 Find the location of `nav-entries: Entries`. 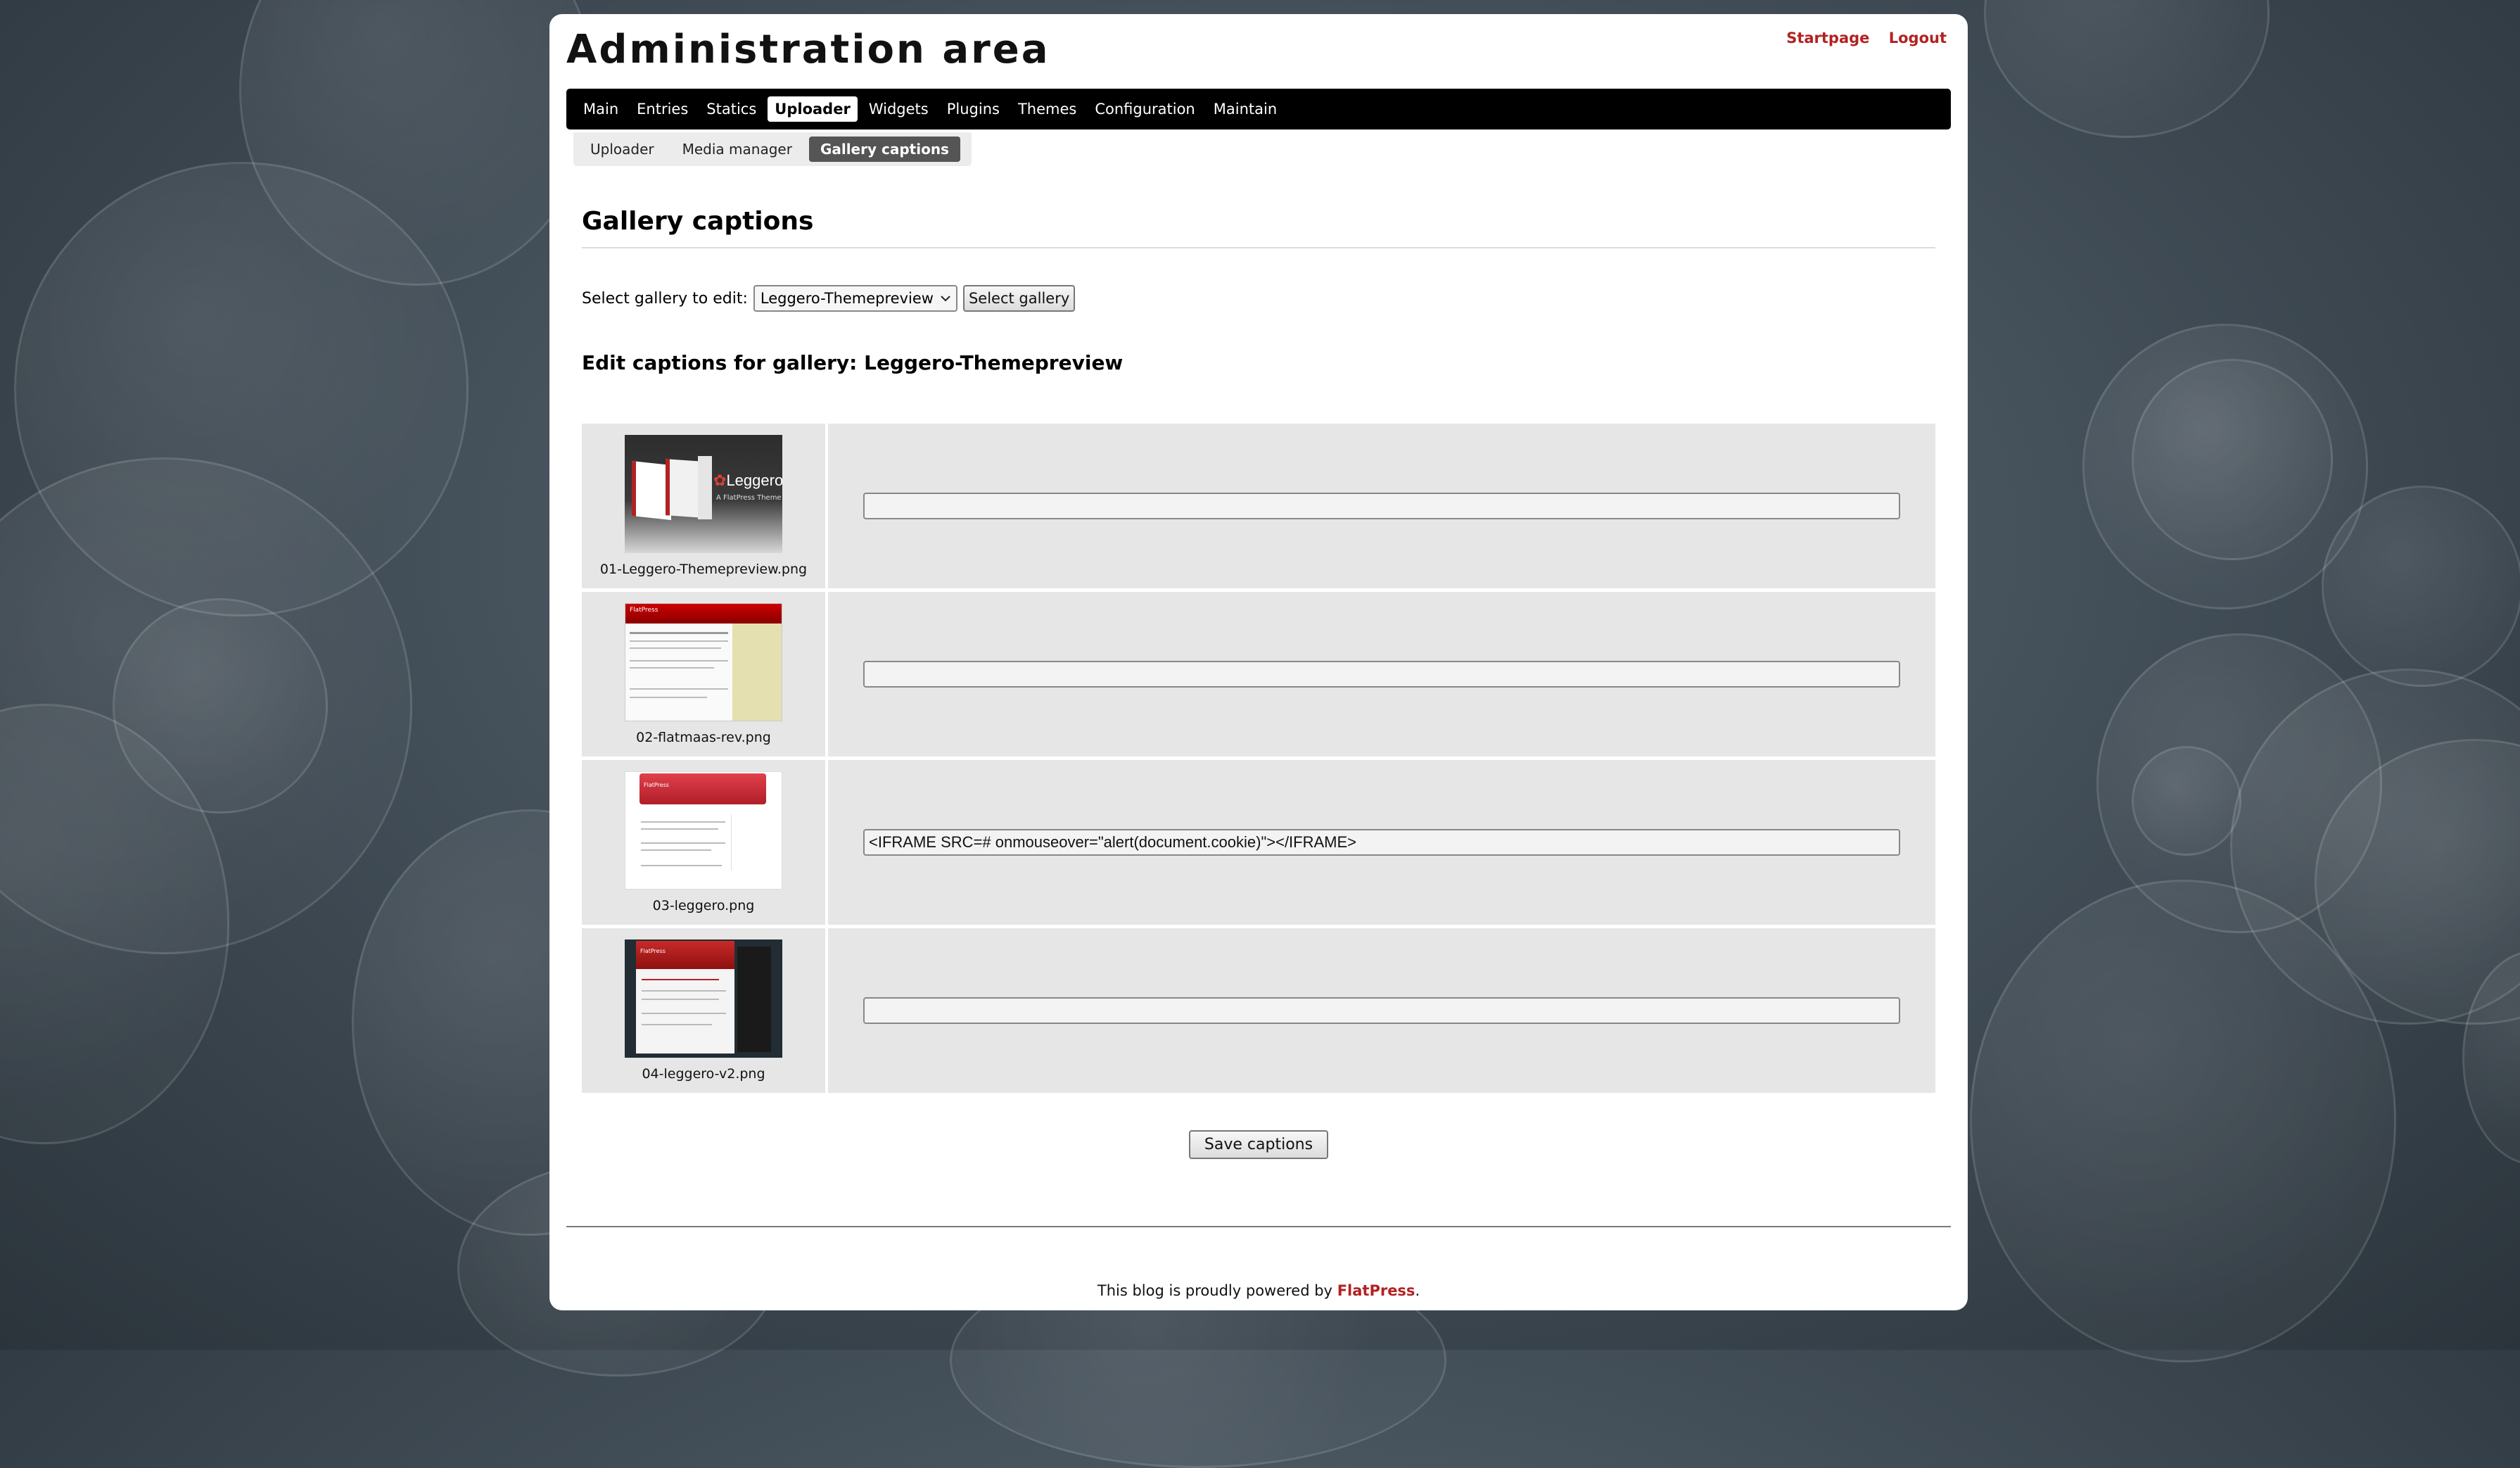

nav-entries: Entries is located at coordinates (662, 109).